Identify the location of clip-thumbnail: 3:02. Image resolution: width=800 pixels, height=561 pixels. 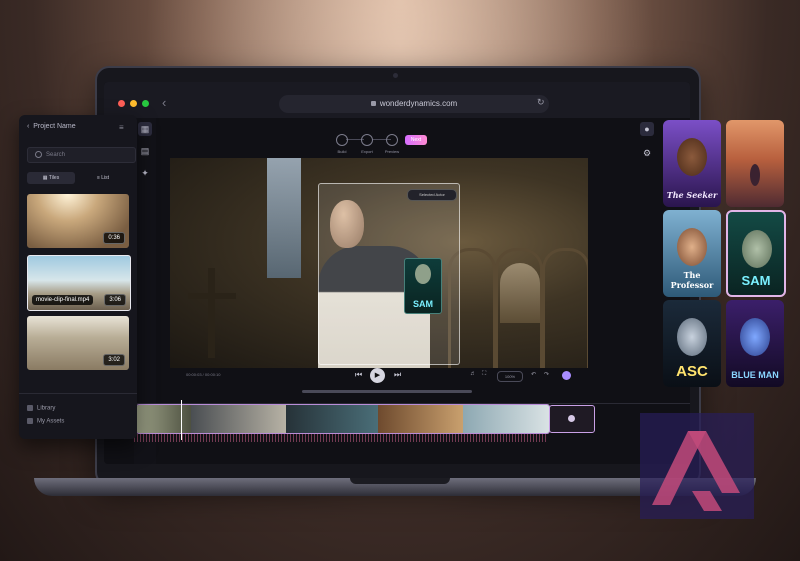
(78, 343).